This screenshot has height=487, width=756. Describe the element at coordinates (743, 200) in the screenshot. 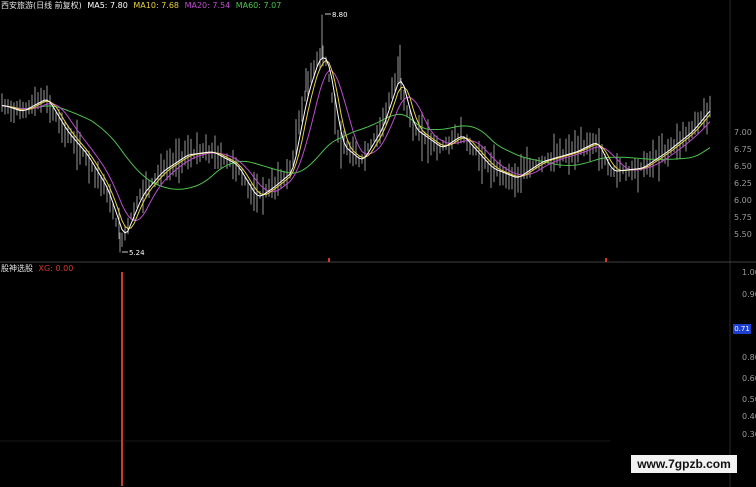

I see `price-axis-label: 6.00` at that location.